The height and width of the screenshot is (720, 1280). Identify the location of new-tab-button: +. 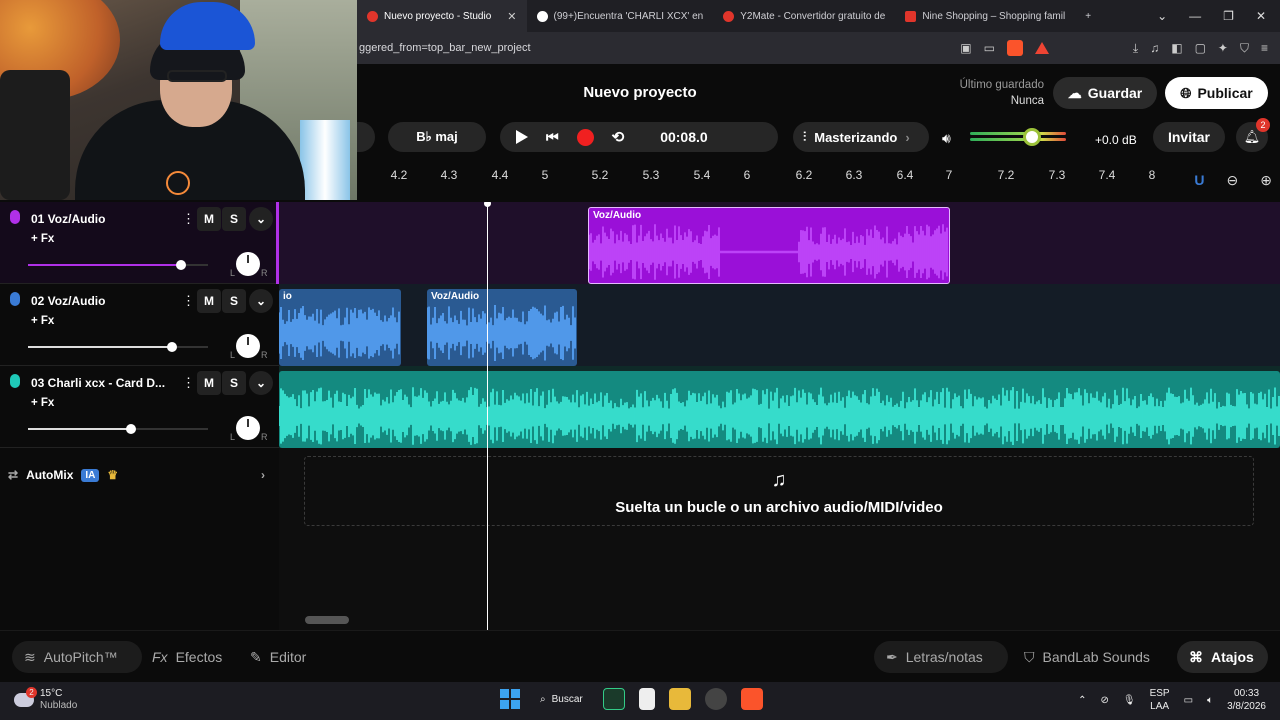
(1088, 16).